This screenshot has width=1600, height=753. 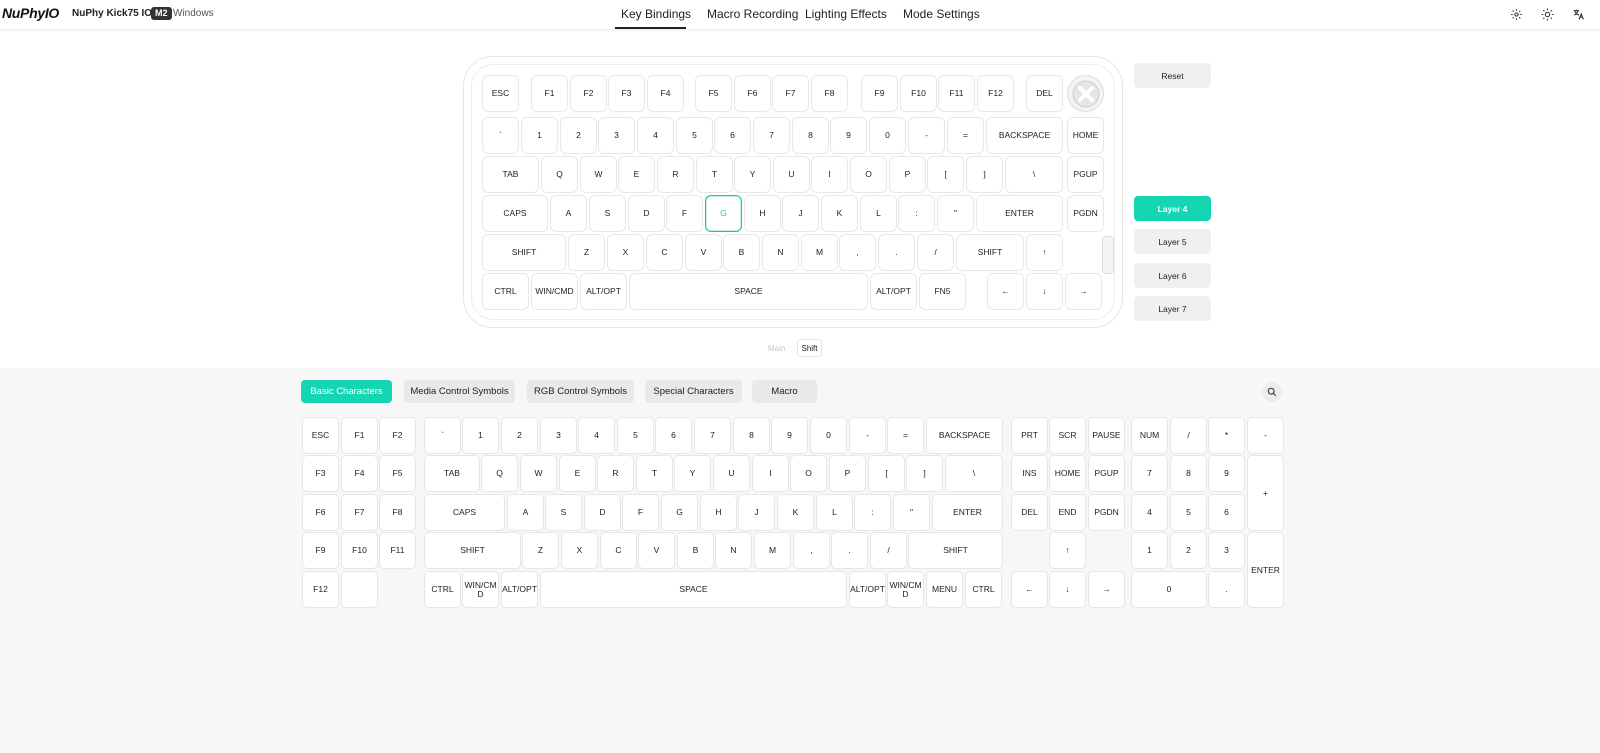 What do you see at coordinates (359, 512) in the screenshot?
I see `palette-key-f7: F7` at bounding box center [359, 512].